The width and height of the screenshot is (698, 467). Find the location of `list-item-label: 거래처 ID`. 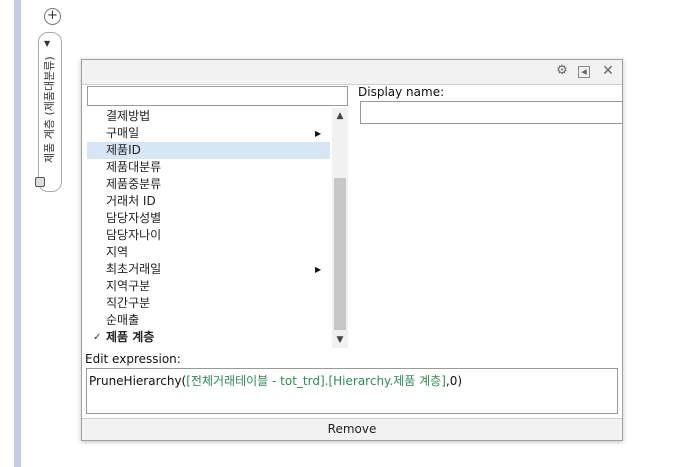

list-item-label: 거래처 ID is located at coordinates (131, 201).